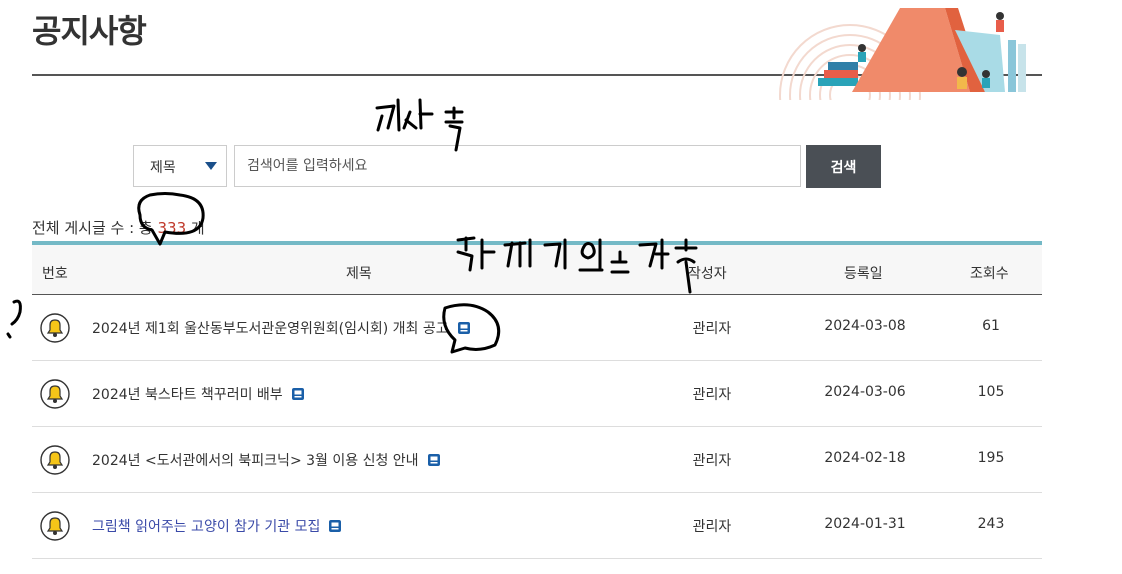 The height and width of the screenshot is (574, 1122). Describe the element at coordinates (989, 274) in the screenshot. I see `header-views: 조회수` at that location.